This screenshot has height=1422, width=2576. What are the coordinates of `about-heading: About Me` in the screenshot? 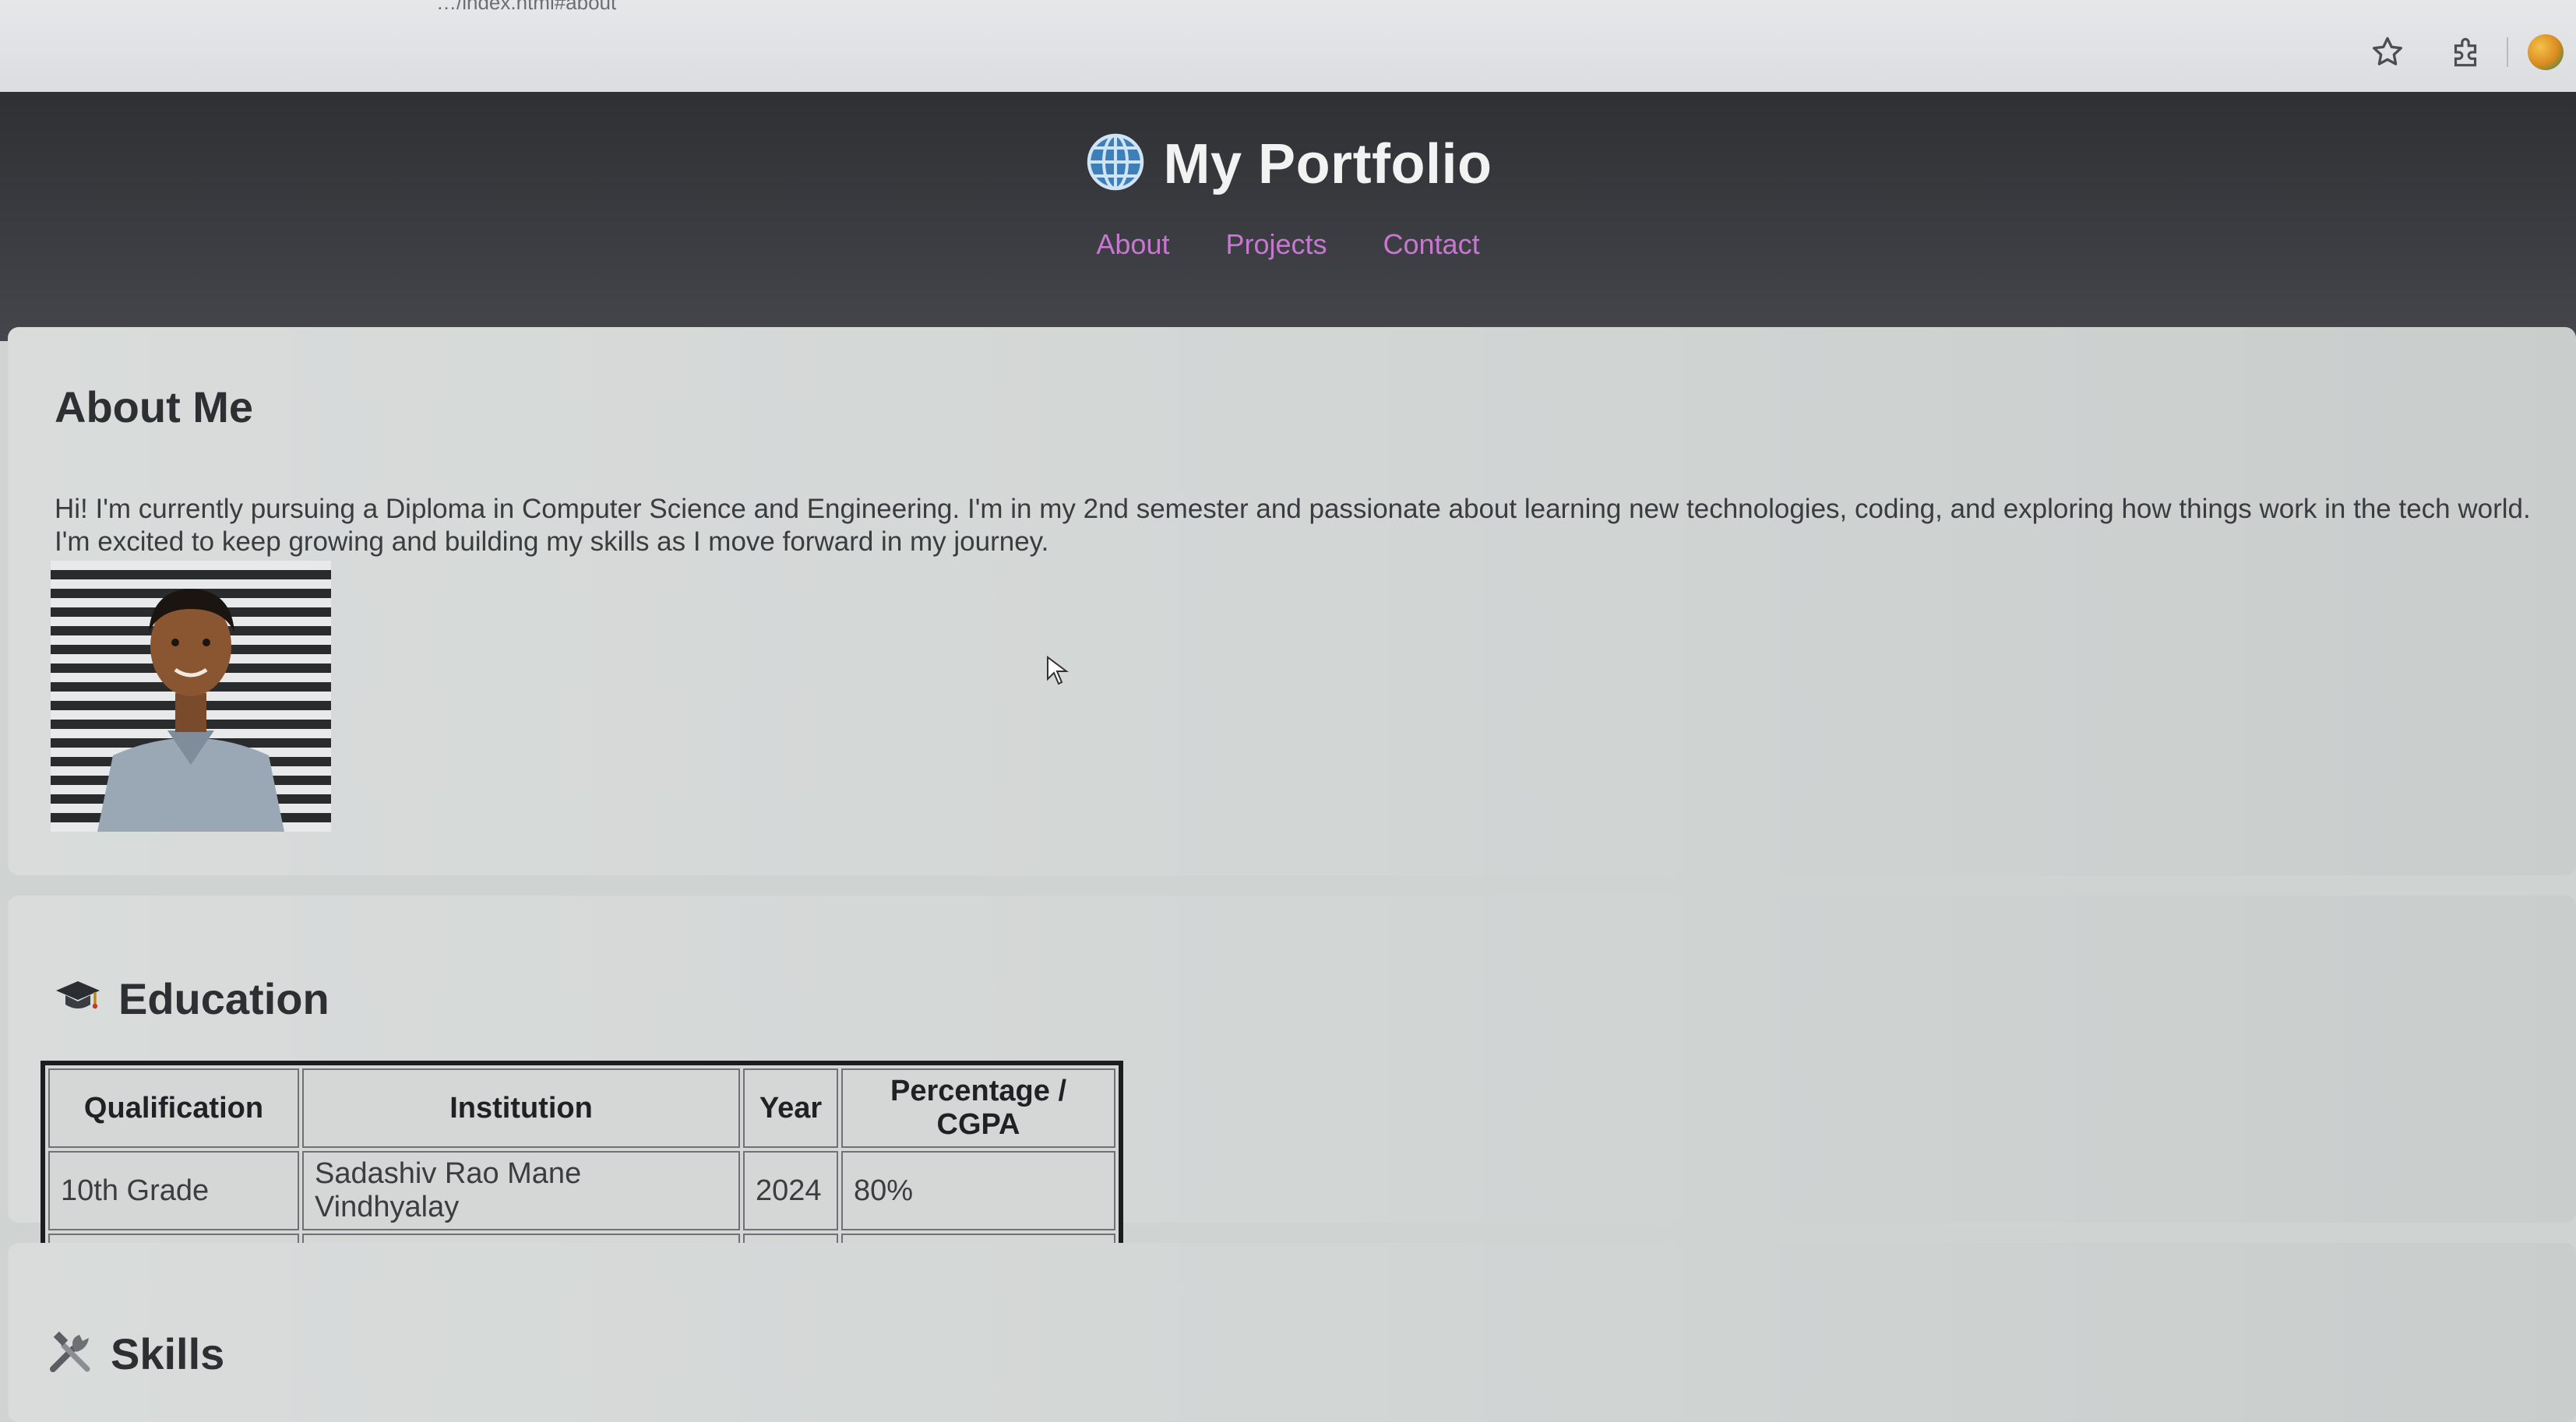 It's located at (154, 407).